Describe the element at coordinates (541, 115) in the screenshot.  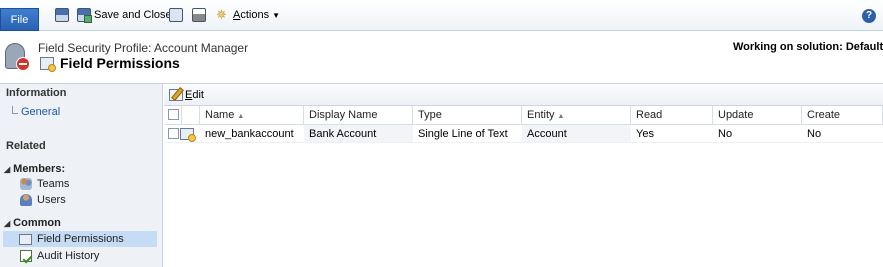
I see `column-header-entity-label: Entity` at that location.